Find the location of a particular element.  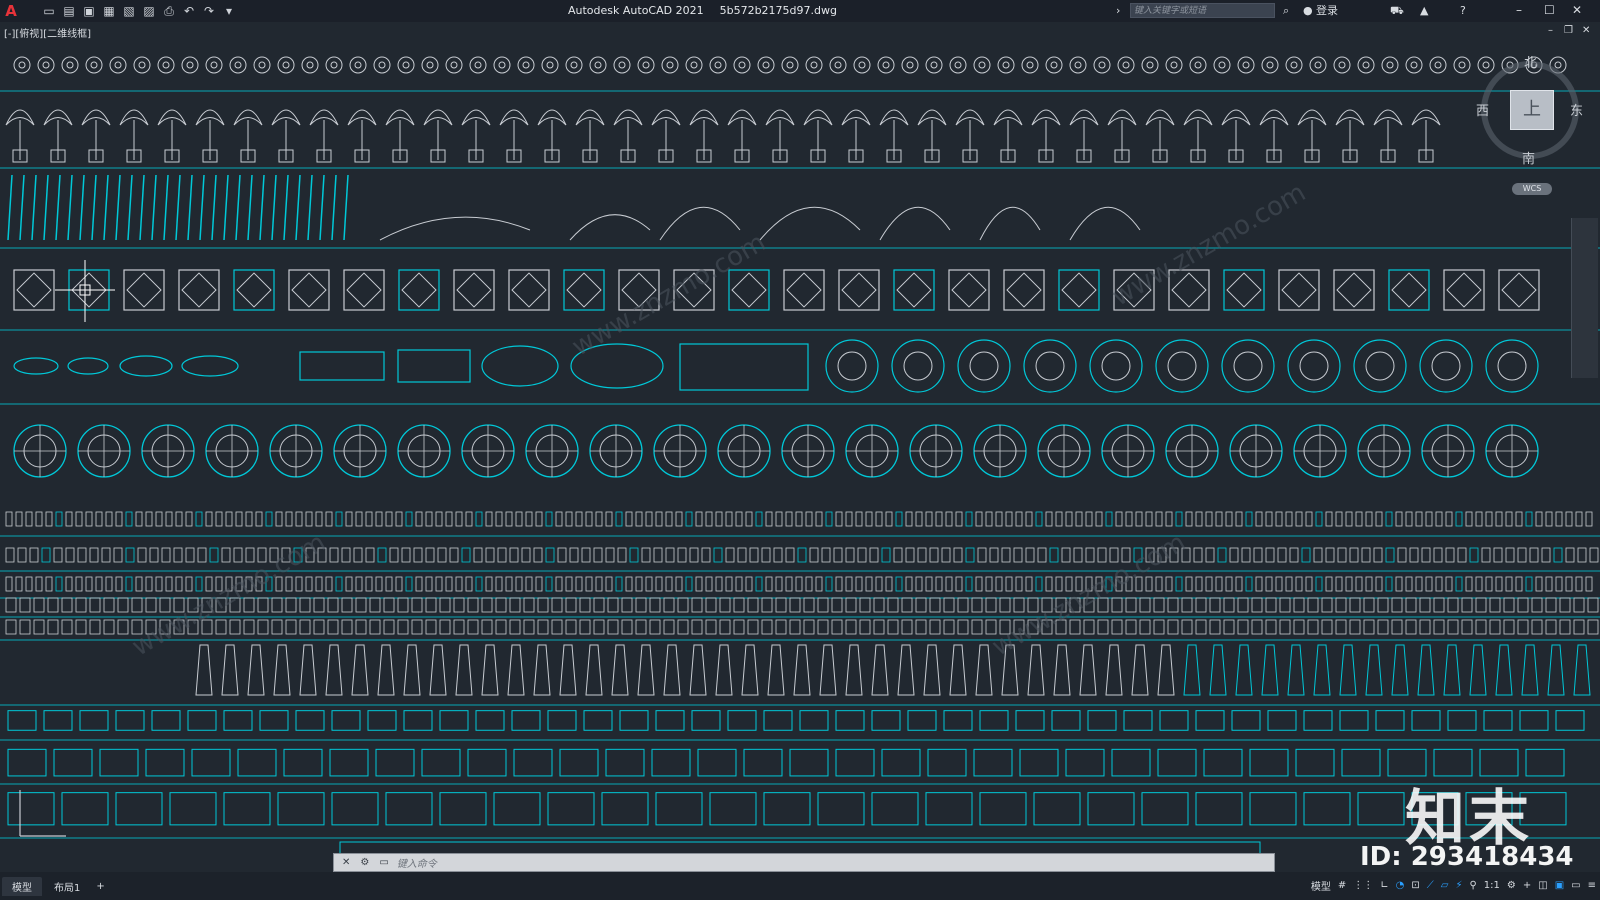

lineweight-icon: ▱ is located at coordinates (1445, 885).